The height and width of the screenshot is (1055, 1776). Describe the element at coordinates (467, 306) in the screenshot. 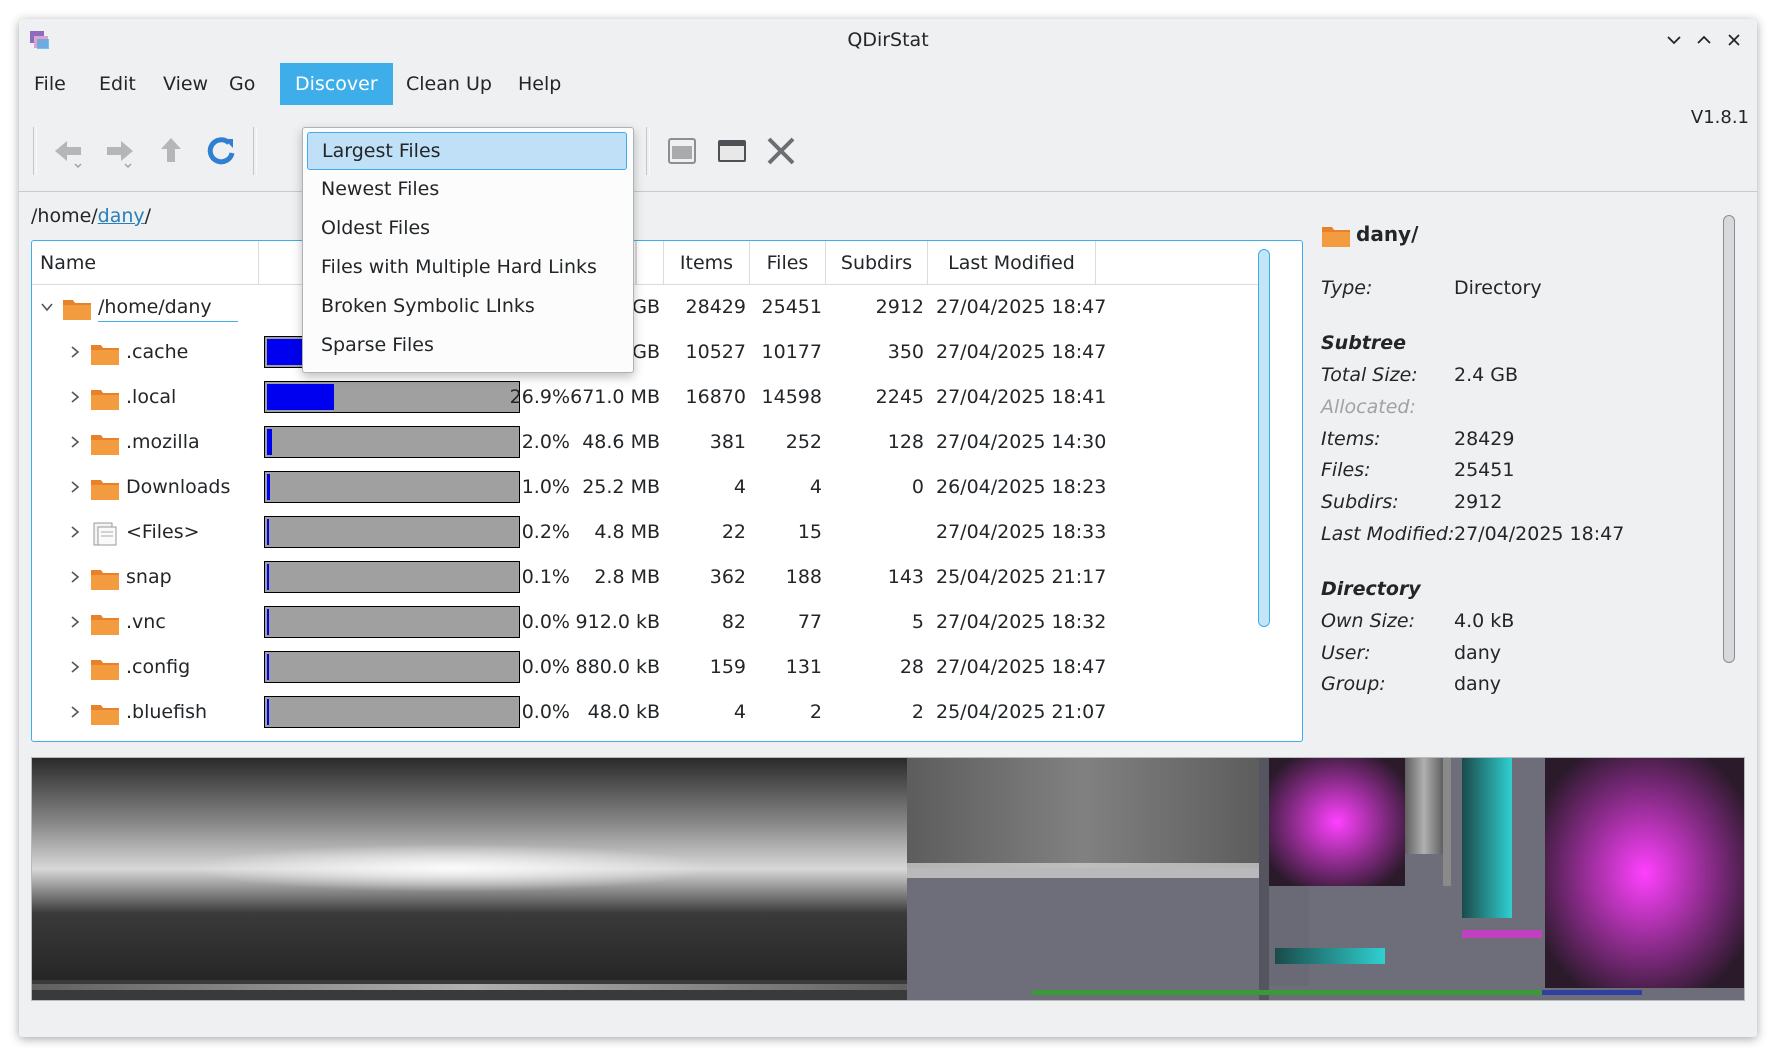

I see `menu-broken-symbolic-links: Broken Symbolic LInks` at that location.